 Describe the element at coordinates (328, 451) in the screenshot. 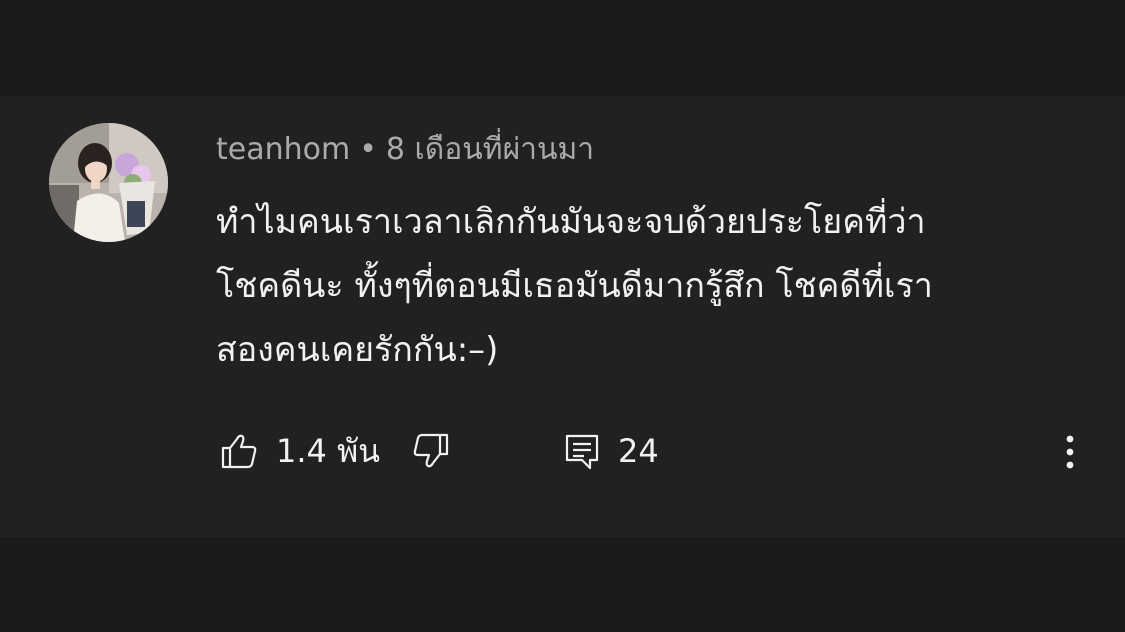

I see `like-count: 1.4 พัน` at that location.